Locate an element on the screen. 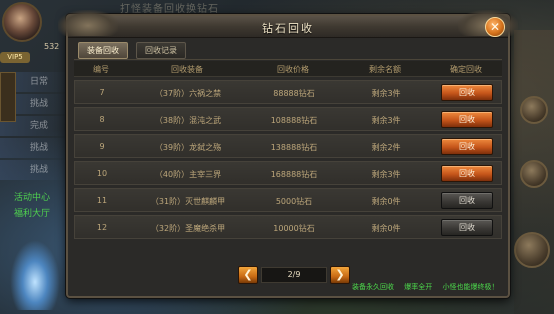 This screenshot has height=314, width=554. table-row: 12 （32阶）圣魔绝杀甲 10000钻石 剩余0件 回收 is located at coordinates (288, 227).